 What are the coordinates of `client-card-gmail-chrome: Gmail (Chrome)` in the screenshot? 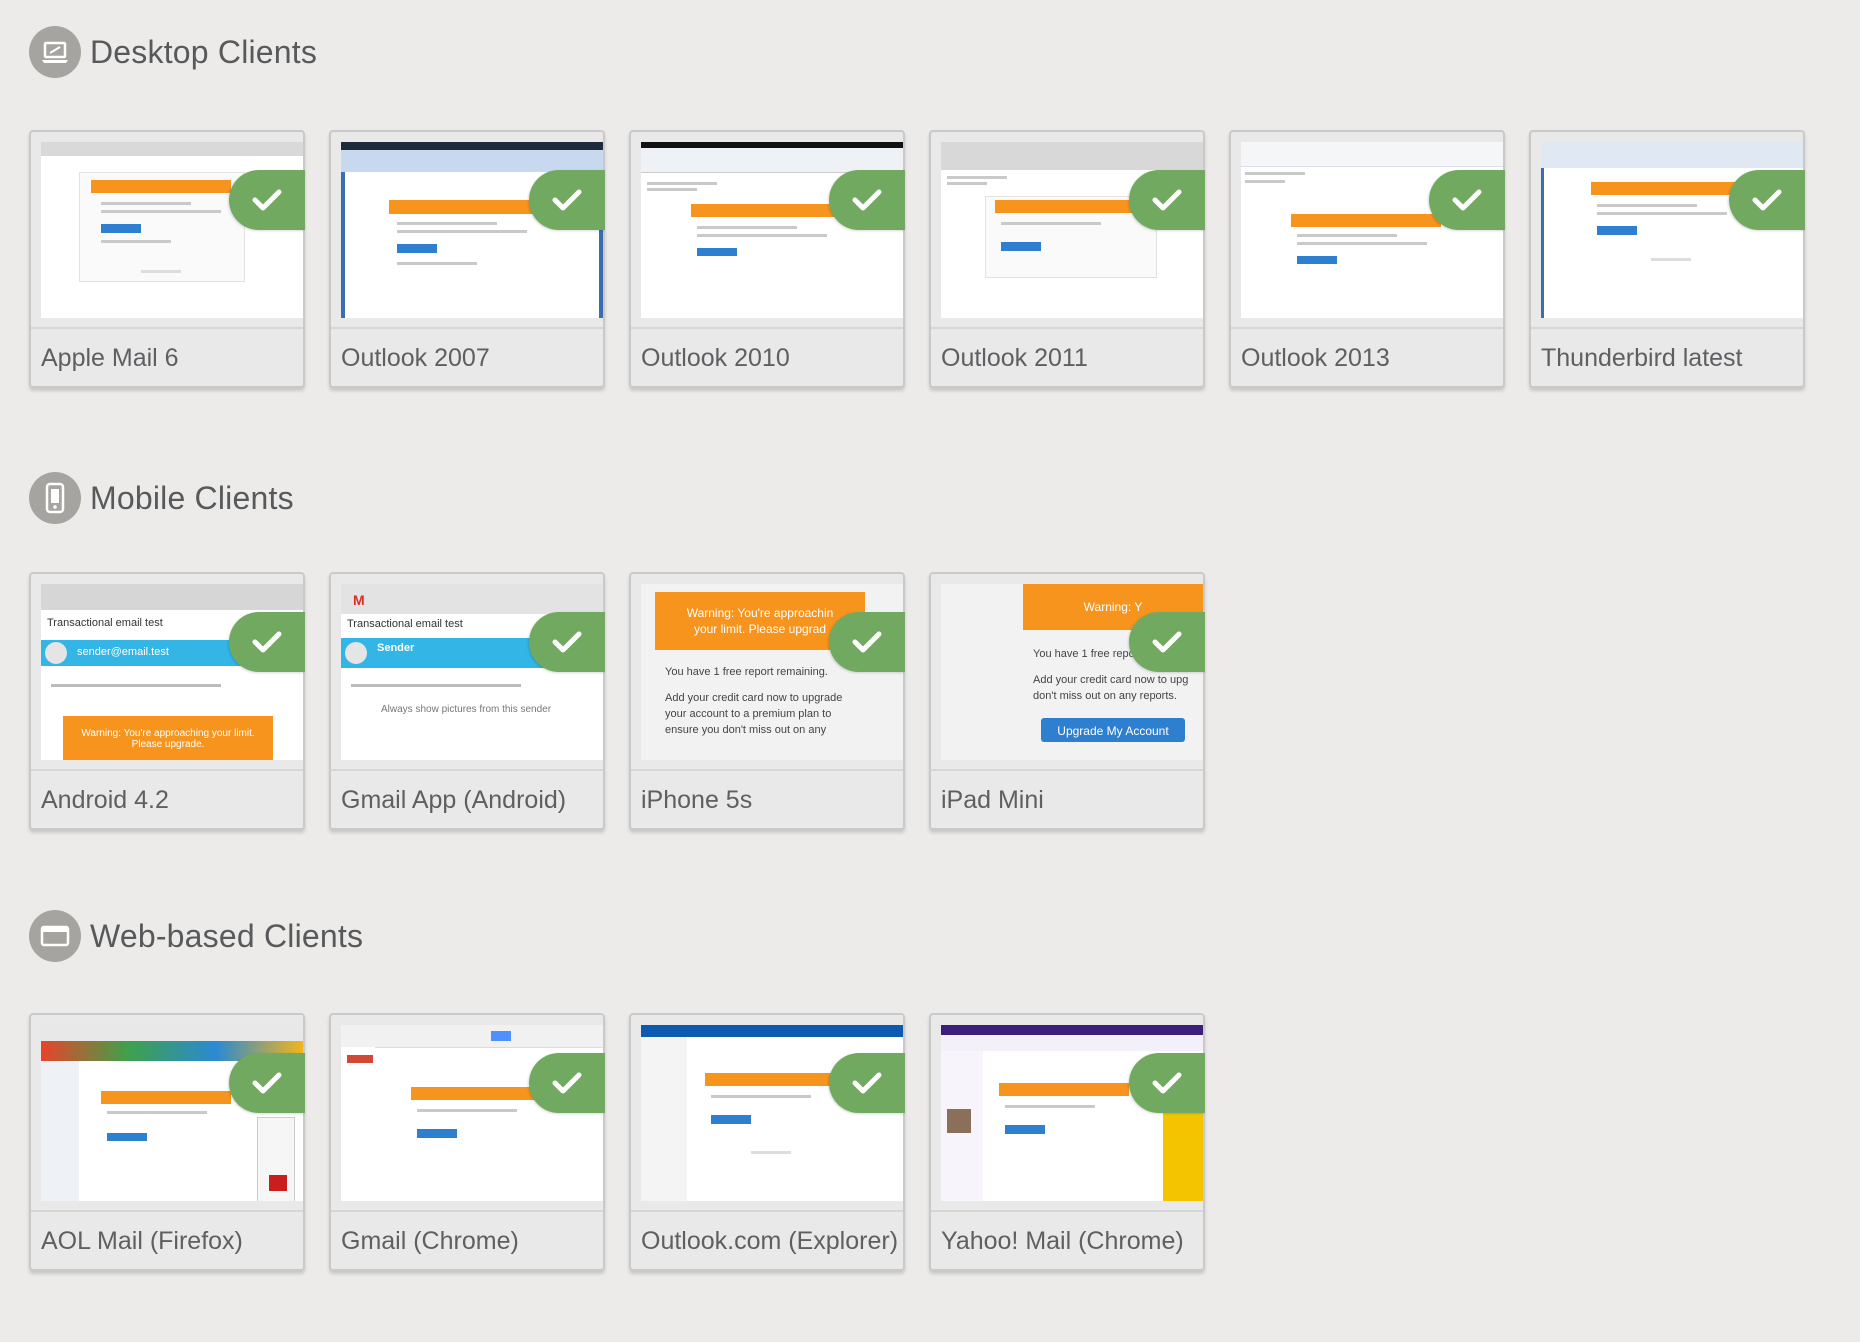 It's located at (467, 1142).